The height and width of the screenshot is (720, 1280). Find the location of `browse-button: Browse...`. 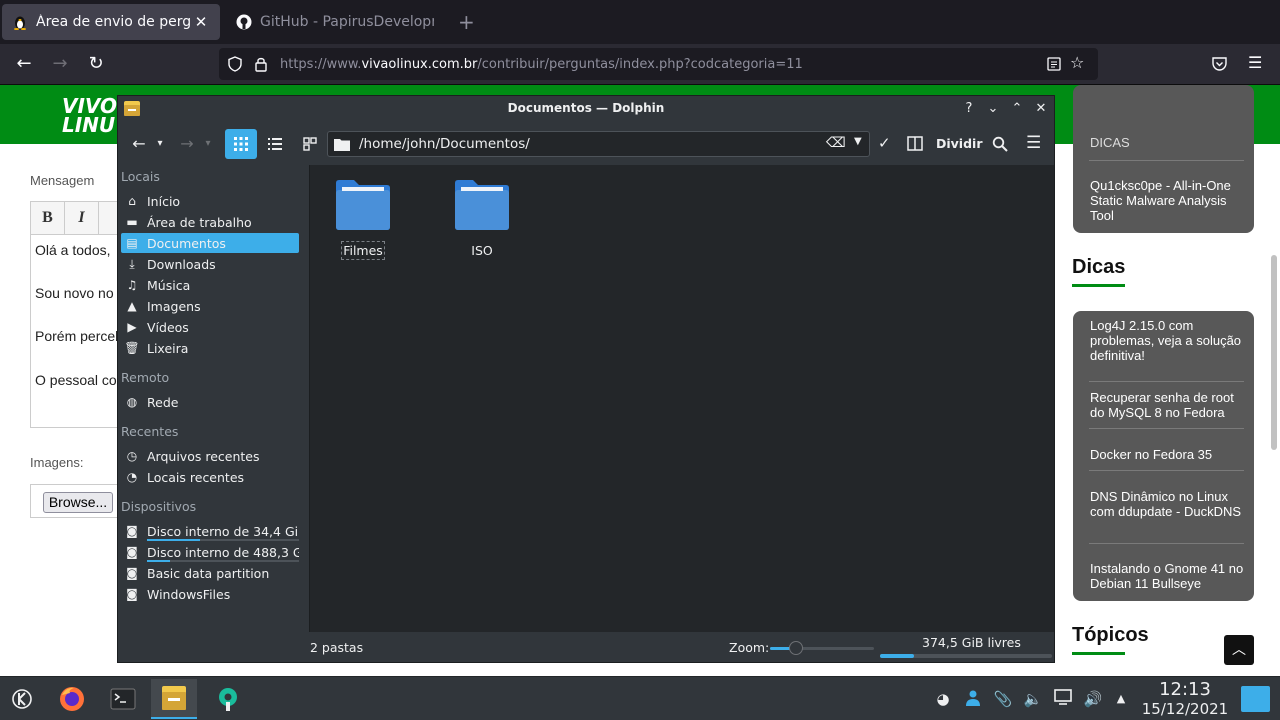

browse-button: Browse... is located at coordinates (78, 502).